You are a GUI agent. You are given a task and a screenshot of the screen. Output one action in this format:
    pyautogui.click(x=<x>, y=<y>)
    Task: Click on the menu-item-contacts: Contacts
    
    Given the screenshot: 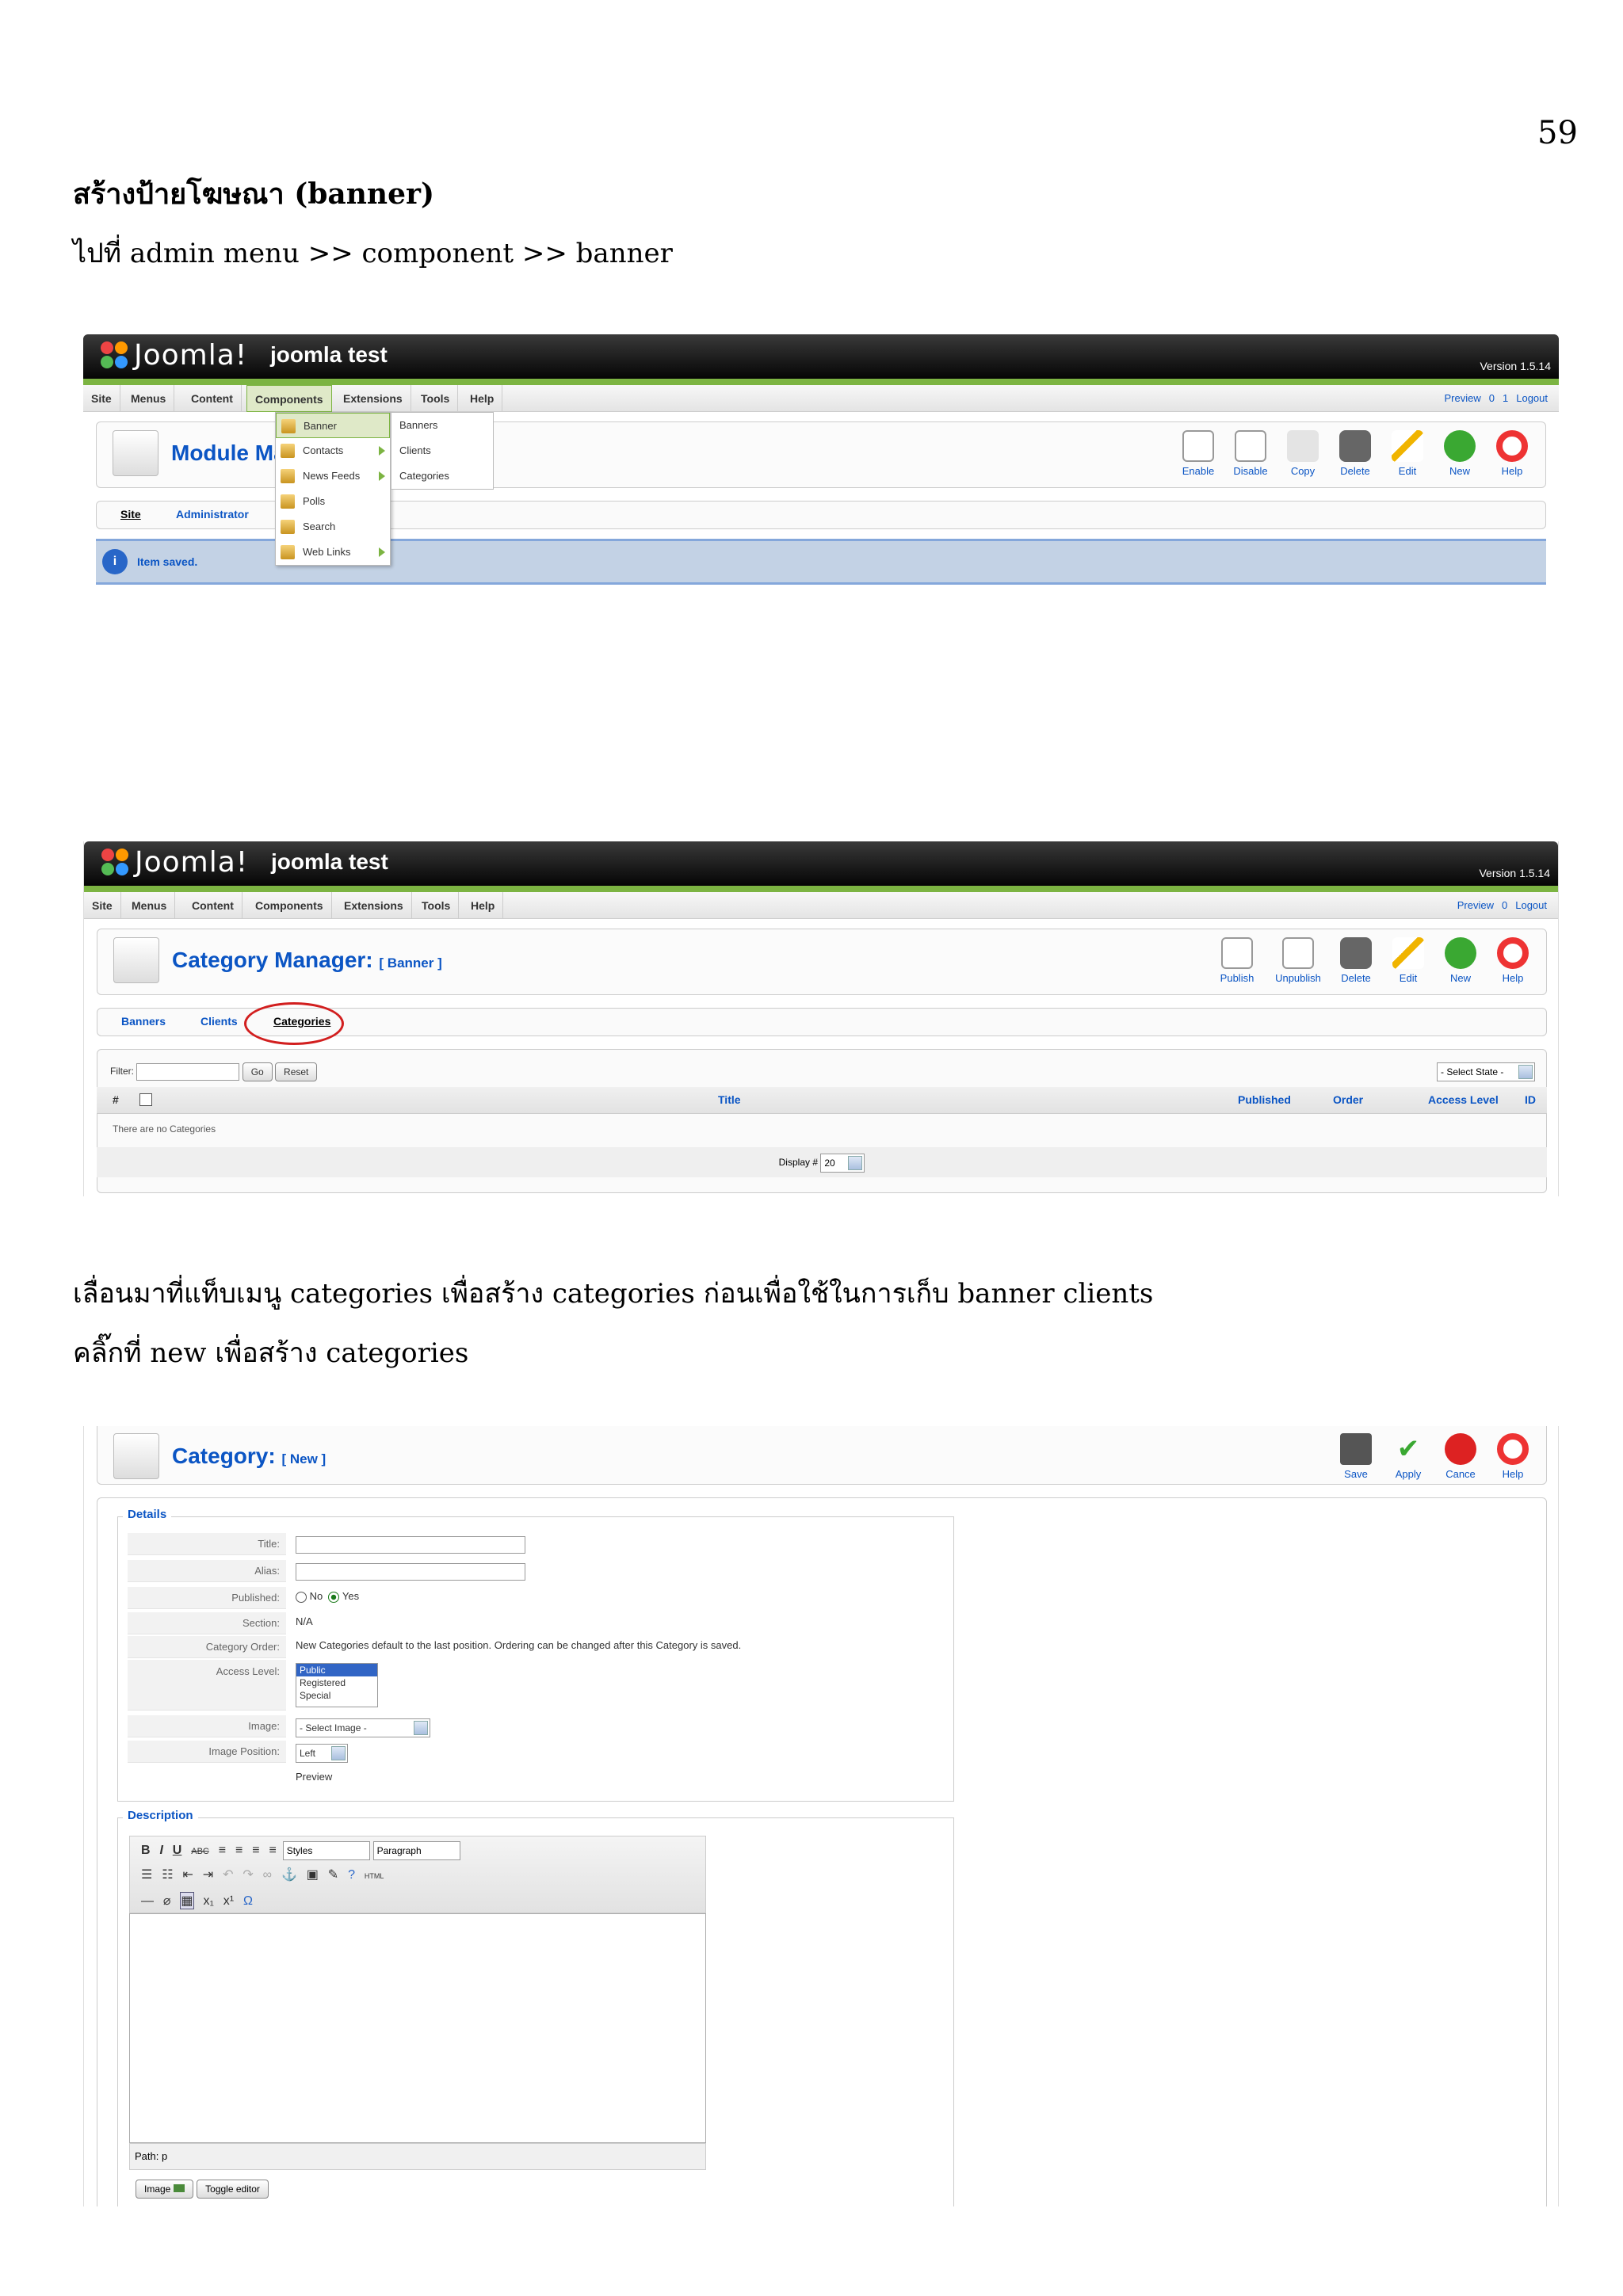 What is the action you would take?
    pyautogui.click(x=333, y=450)
    